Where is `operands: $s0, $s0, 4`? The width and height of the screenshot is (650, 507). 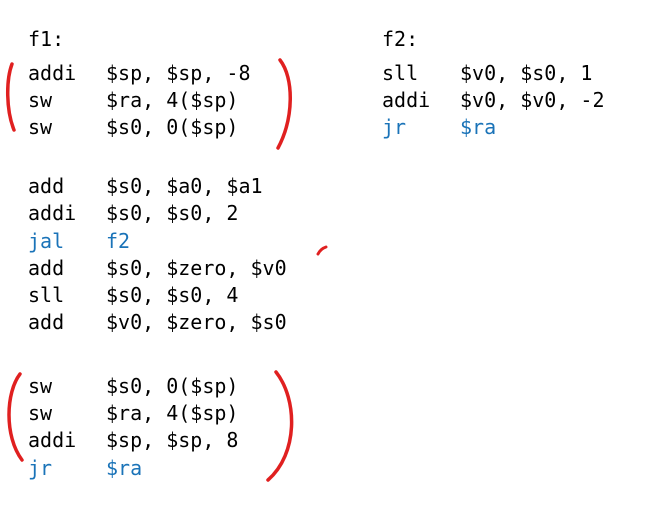 operands: $s0, $s0, 4 is located at coordinates (172, 295).